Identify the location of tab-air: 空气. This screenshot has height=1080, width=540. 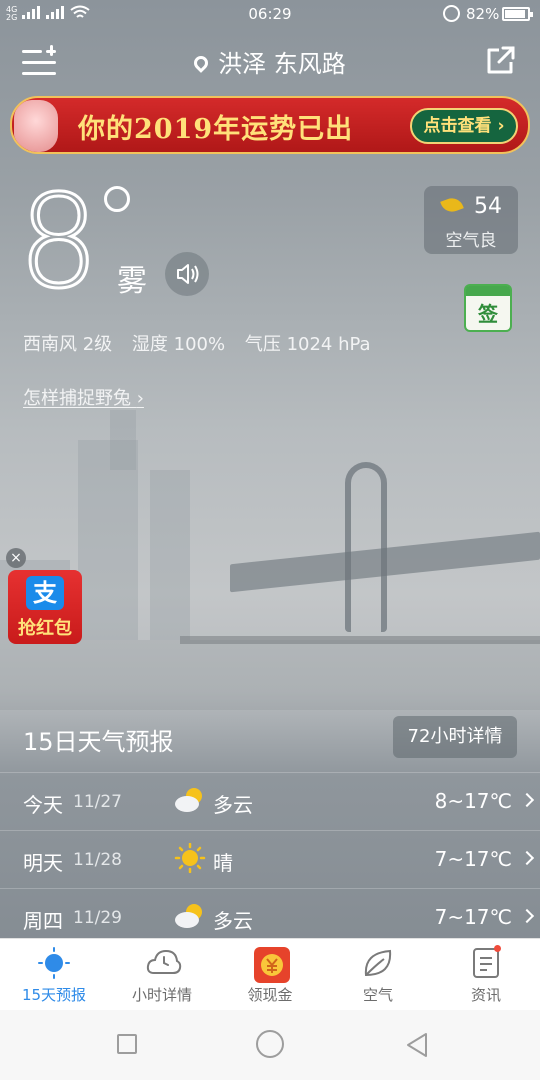
(378, 975).